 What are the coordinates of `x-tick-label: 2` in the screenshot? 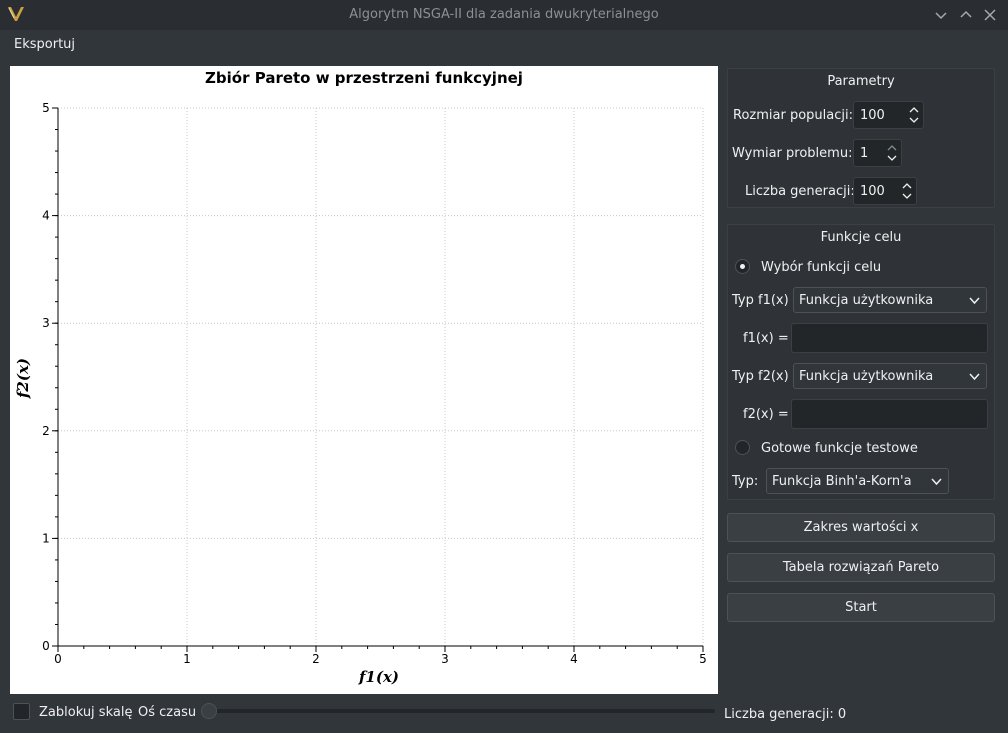 It's located at (316, 659).